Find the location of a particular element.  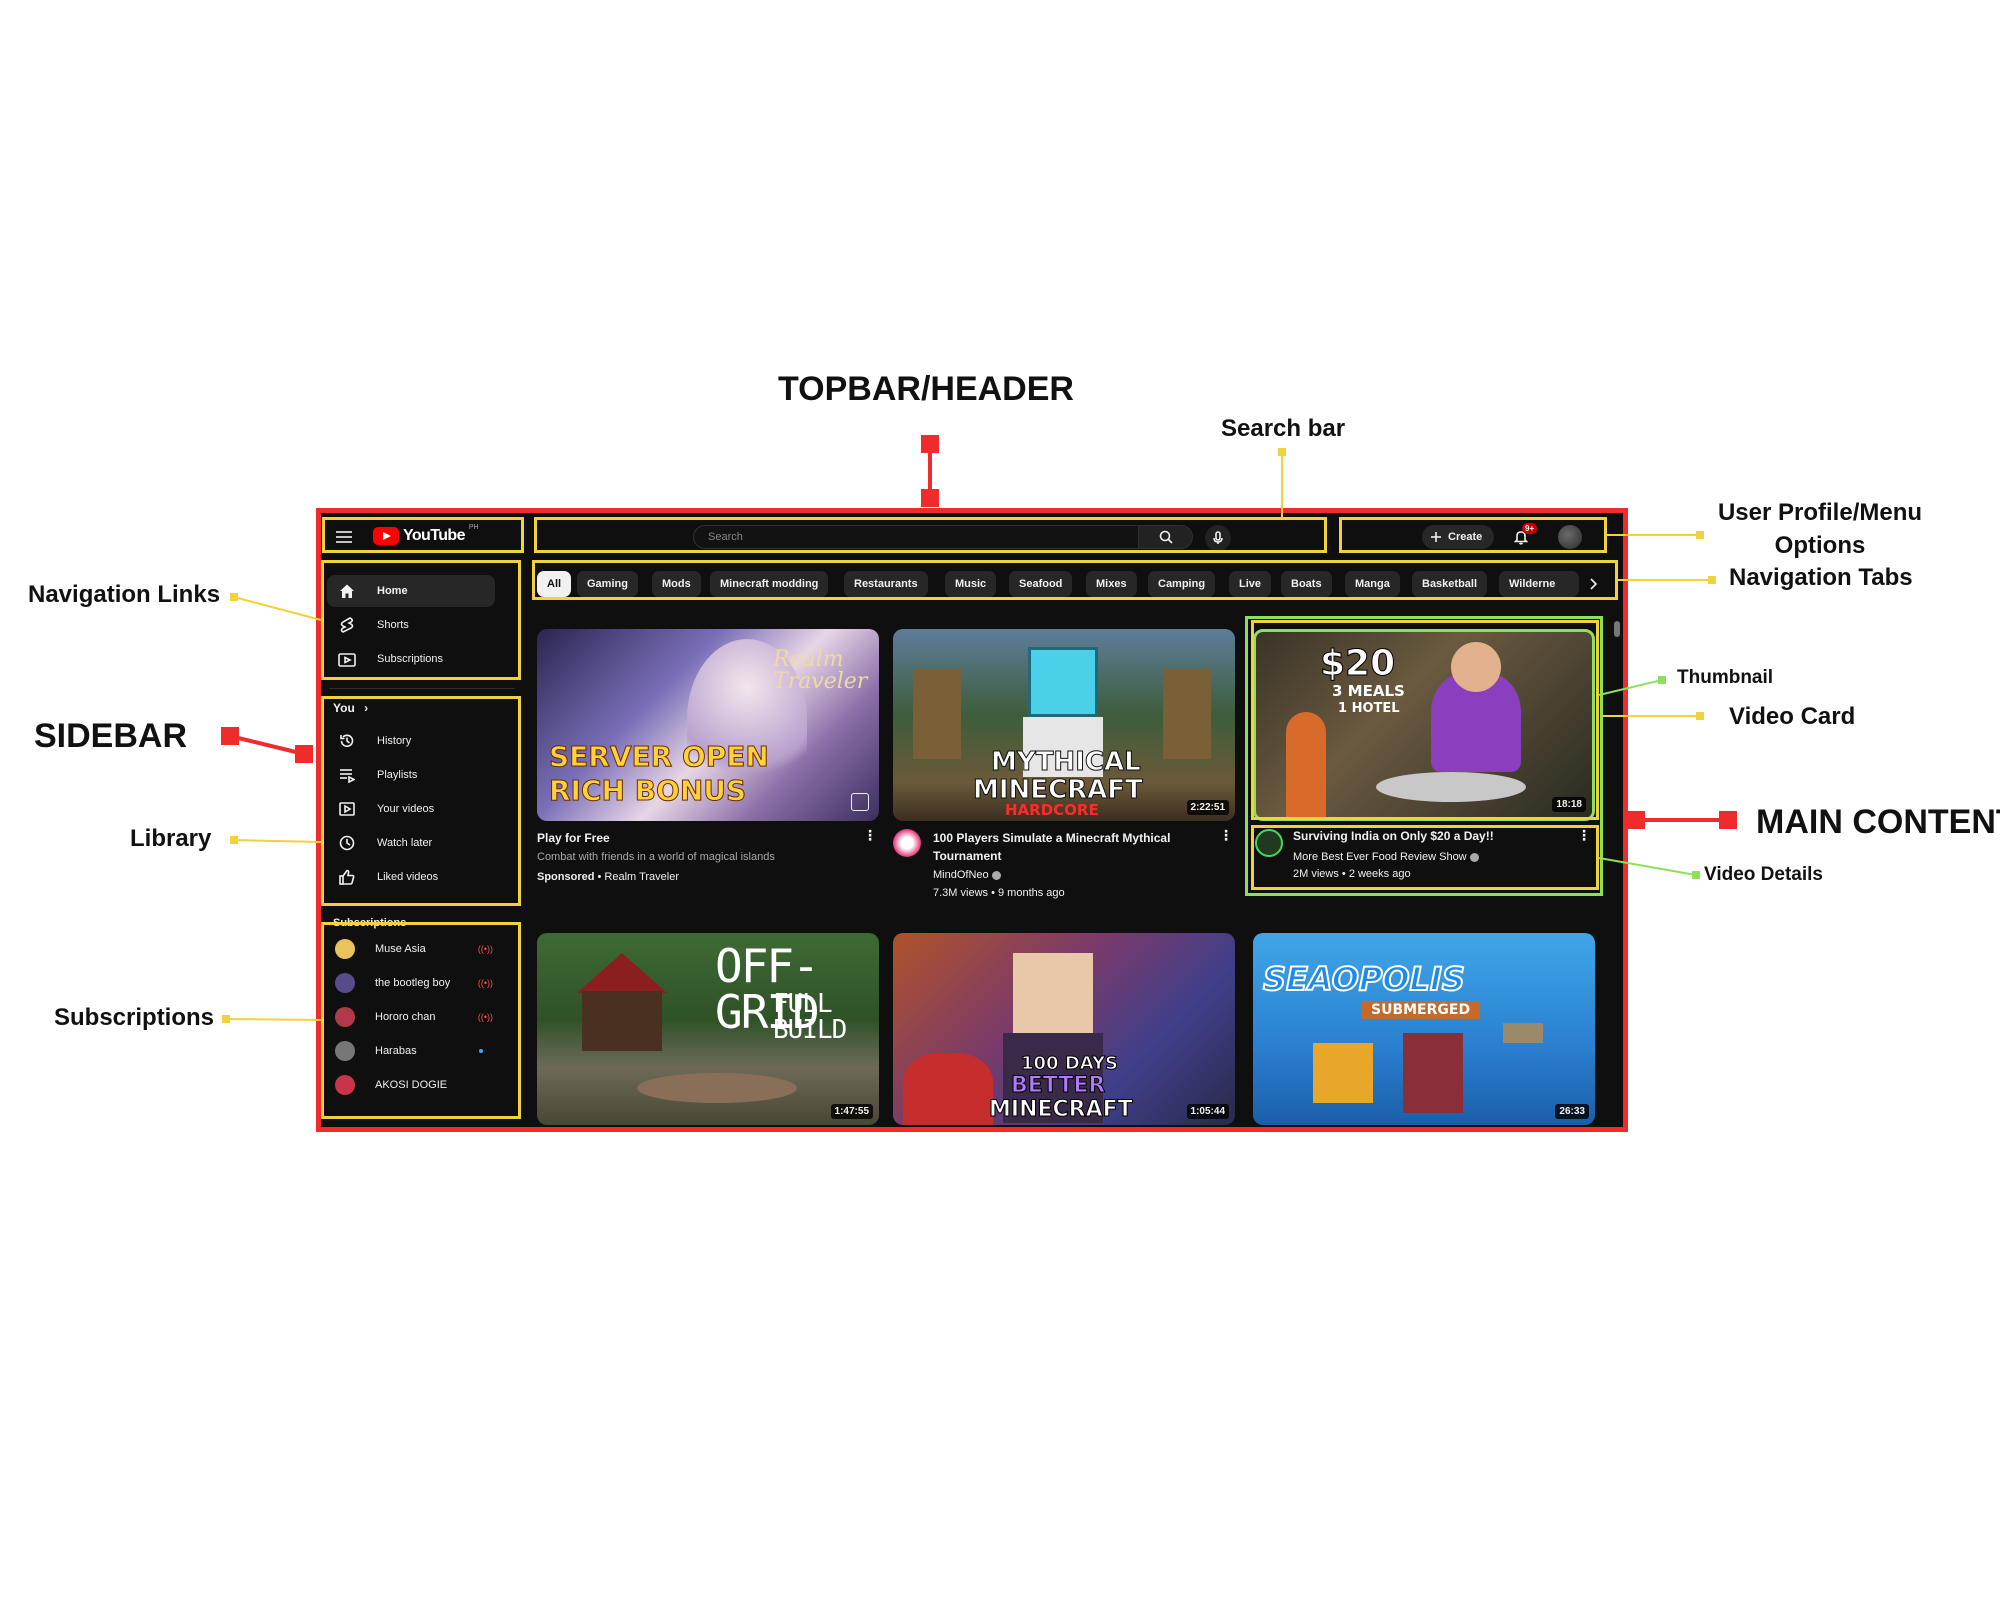

watch-later-icon is located at coordinates (347, 843).